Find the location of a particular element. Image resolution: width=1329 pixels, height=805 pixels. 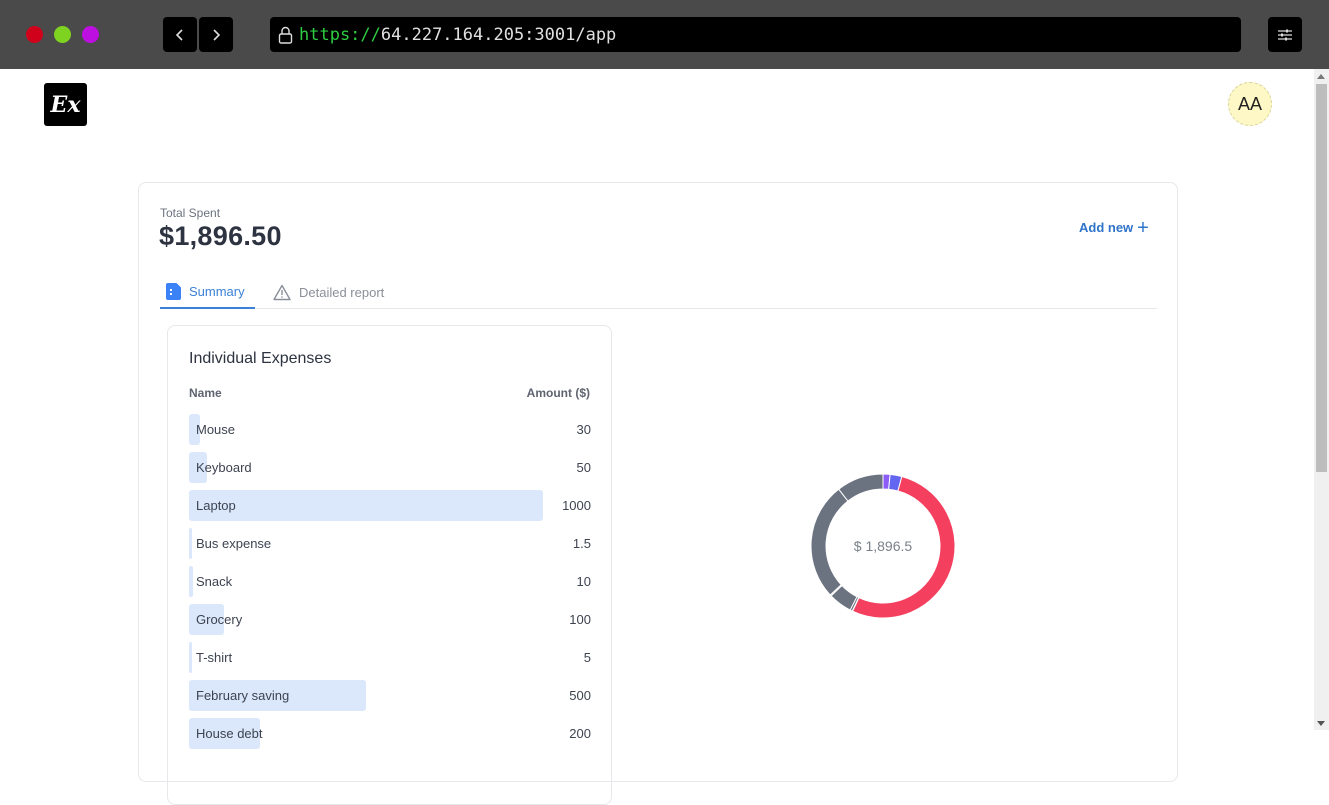

app-logo: Ex is located at coordinates (65, 104).